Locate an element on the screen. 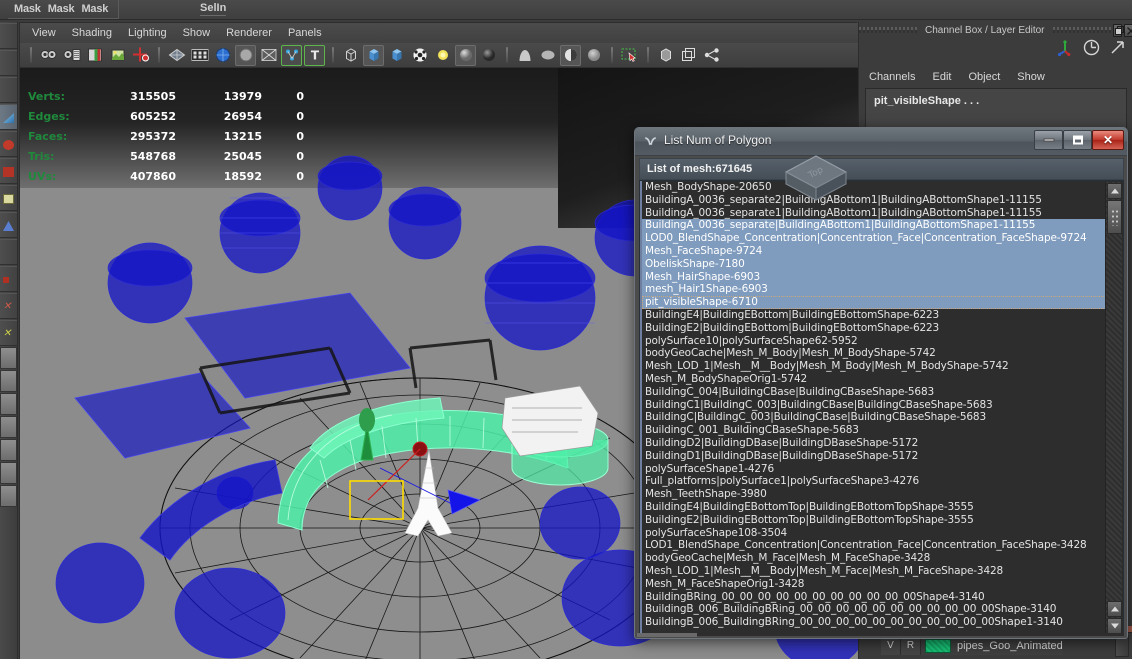  layer-name: pipes_Goo_Animated is located at coordinates (1009, 646).